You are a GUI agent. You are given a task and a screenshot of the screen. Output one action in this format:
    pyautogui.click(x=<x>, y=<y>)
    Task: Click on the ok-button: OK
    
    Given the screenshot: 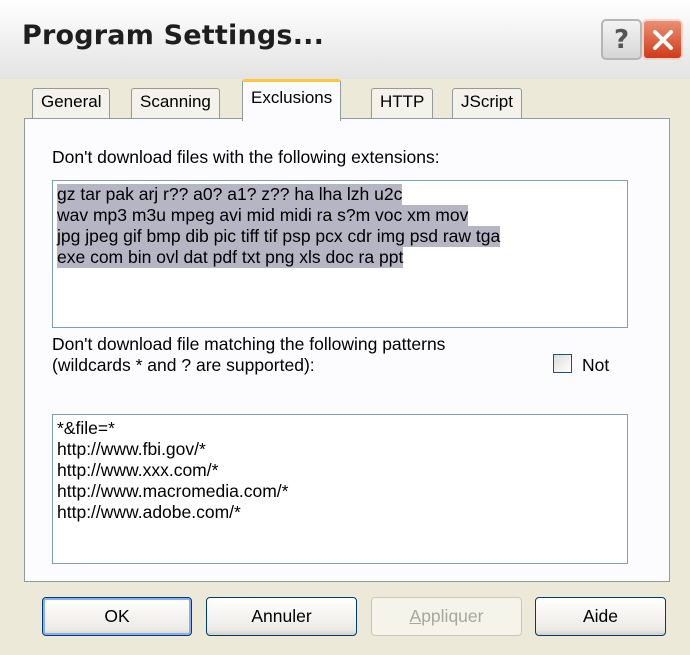 What is the action you would take?
    pyautogui.click(x=117, y=616)
    